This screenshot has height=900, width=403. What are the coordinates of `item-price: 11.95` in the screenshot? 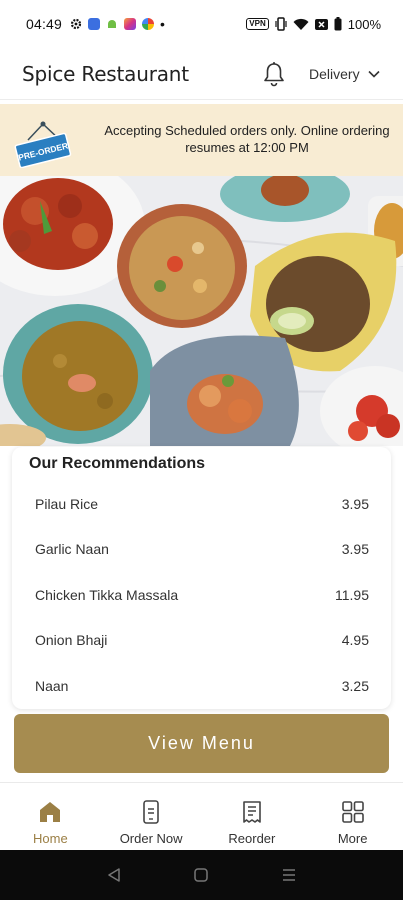 It's located at (352, 594).